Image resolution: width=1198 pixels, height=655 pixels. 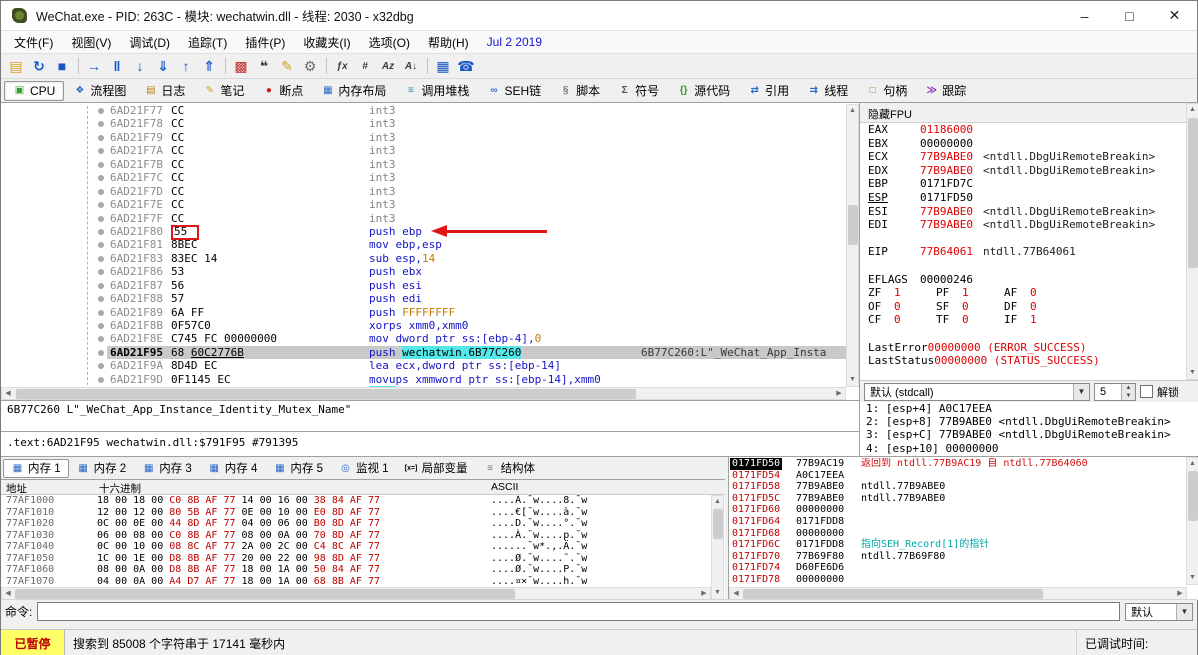 What do you see at coordinates (1023, 348) in the screenshot?
I see `register-row: LastError00000000 (ERROR_SUCCESS)` at bounding box center [1023, 348].